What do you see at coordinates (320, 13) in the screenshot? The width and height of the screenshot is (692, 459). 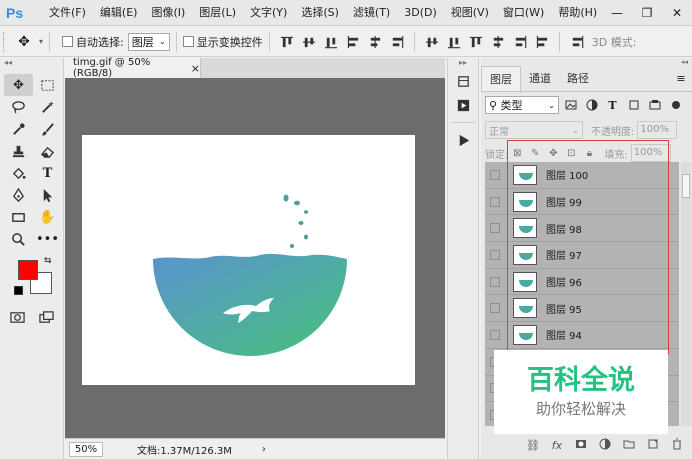 I see `menu-item-5: 选择(S)` at bounding box center [320, 13].